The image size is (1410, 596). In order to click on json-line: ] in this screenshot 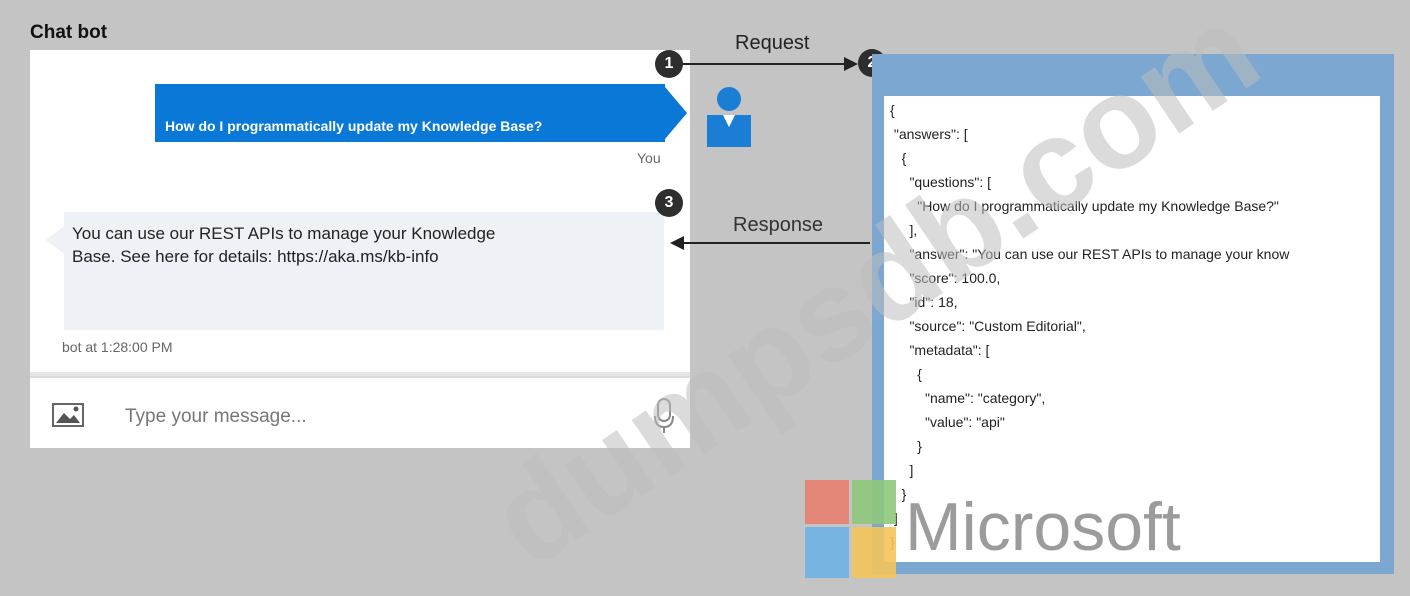, I will do `click(902, 470)`.